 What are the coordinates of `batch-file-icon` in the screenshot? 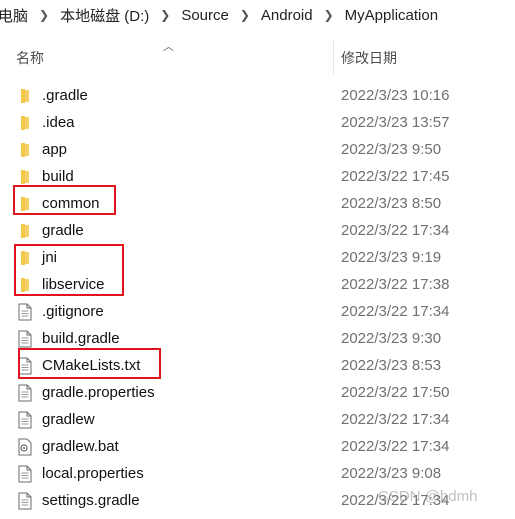 It's located at (25, 447).